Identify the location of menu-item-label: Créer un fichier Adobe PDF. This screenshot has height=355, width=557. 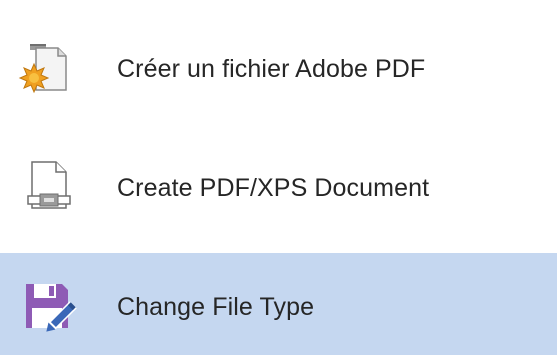
(271, 69).